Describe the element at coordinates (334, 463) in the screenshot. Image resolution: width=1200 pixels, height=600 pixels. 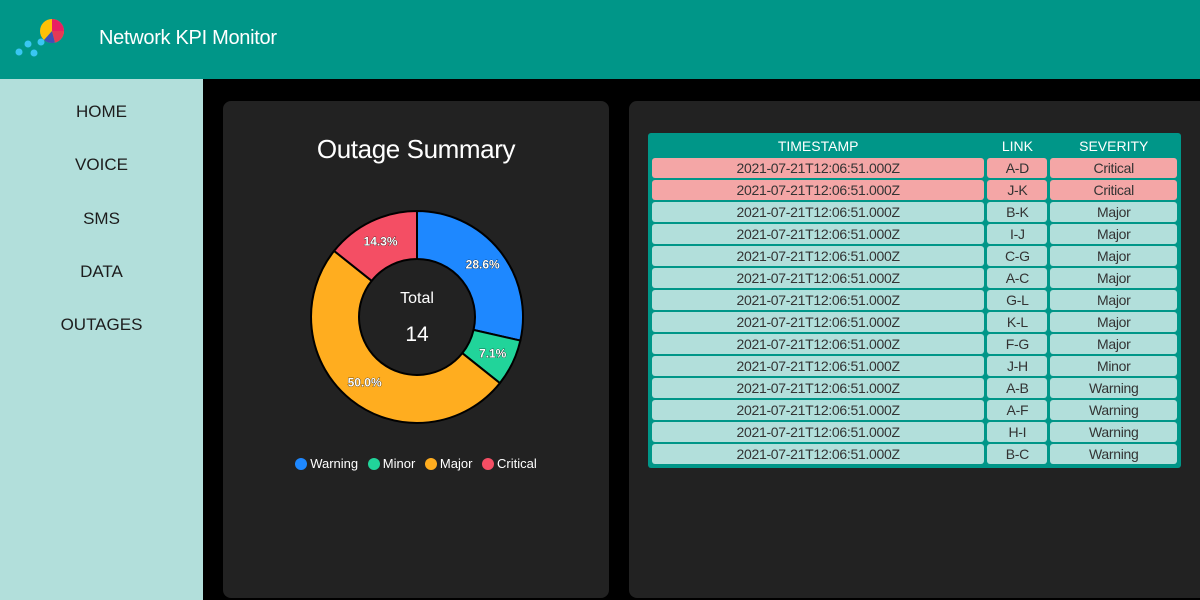
I see `legend-label: Warning` at that location.